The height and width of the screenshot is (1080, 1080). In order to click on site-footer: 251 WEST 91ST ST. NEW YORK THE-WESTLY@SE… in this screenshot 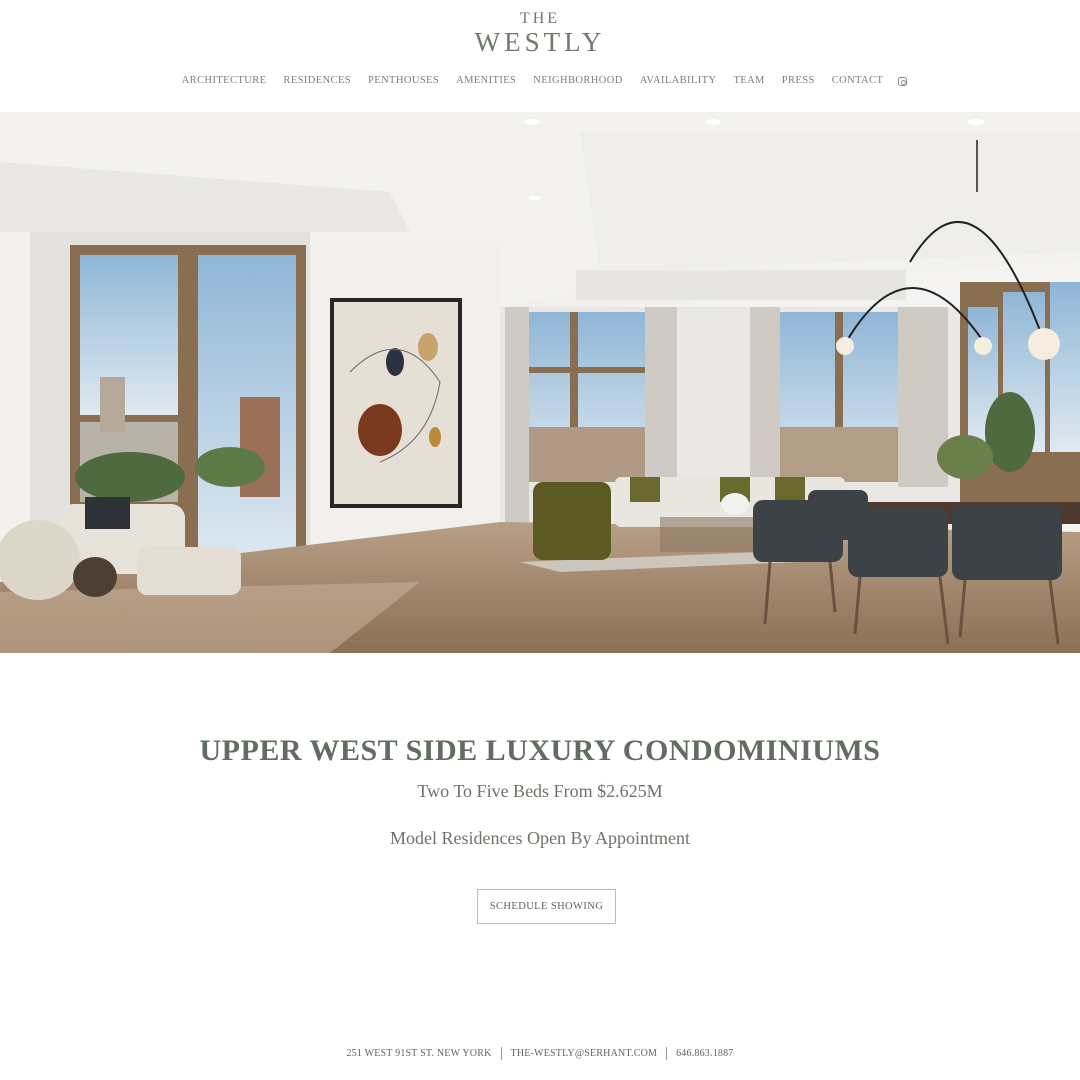, I will do `click(540, 1053)`.